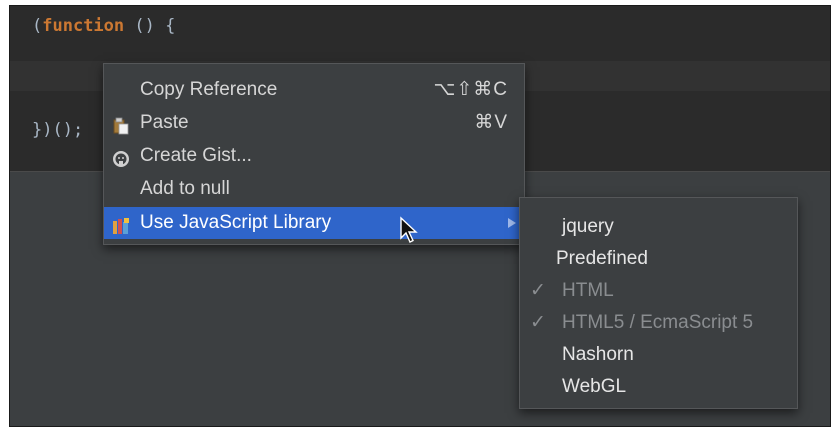 The height and width of the screenshot is (427, 838). What do you see at coordinates (658, 355) in the screenshot?
I see `submenu-item-nashorn: Nashorn` at bounding box center [658, 355].